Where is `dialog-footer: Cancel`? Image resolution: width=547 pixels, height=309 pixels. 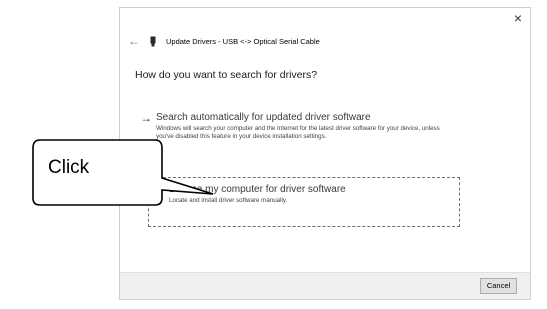
dialog-footer: Cancel is located at coordinates (325, 285).